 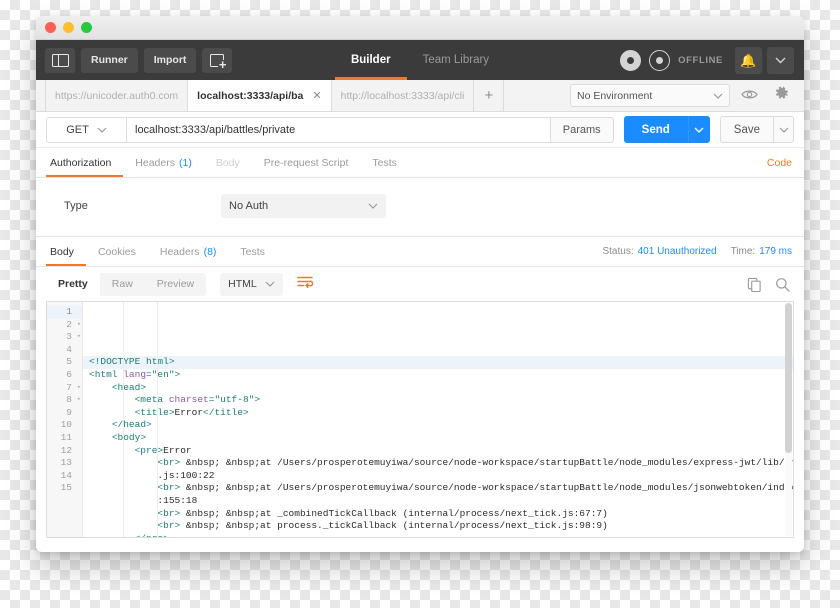 I want to click on send-button: Send, so click(x=655, y=129).